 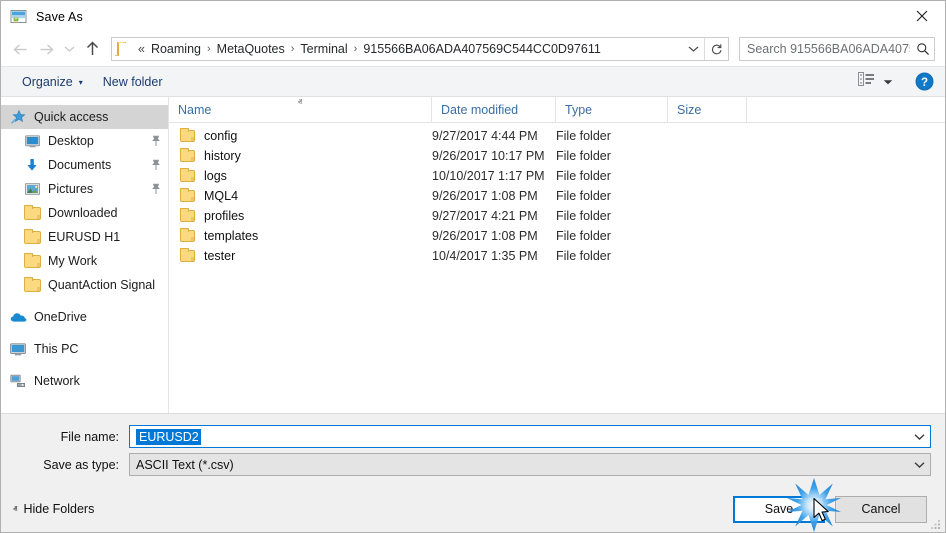 I want to click on sidebar-item-quantaction-signal: QuantAction Signal, so click(x=84, y=285).